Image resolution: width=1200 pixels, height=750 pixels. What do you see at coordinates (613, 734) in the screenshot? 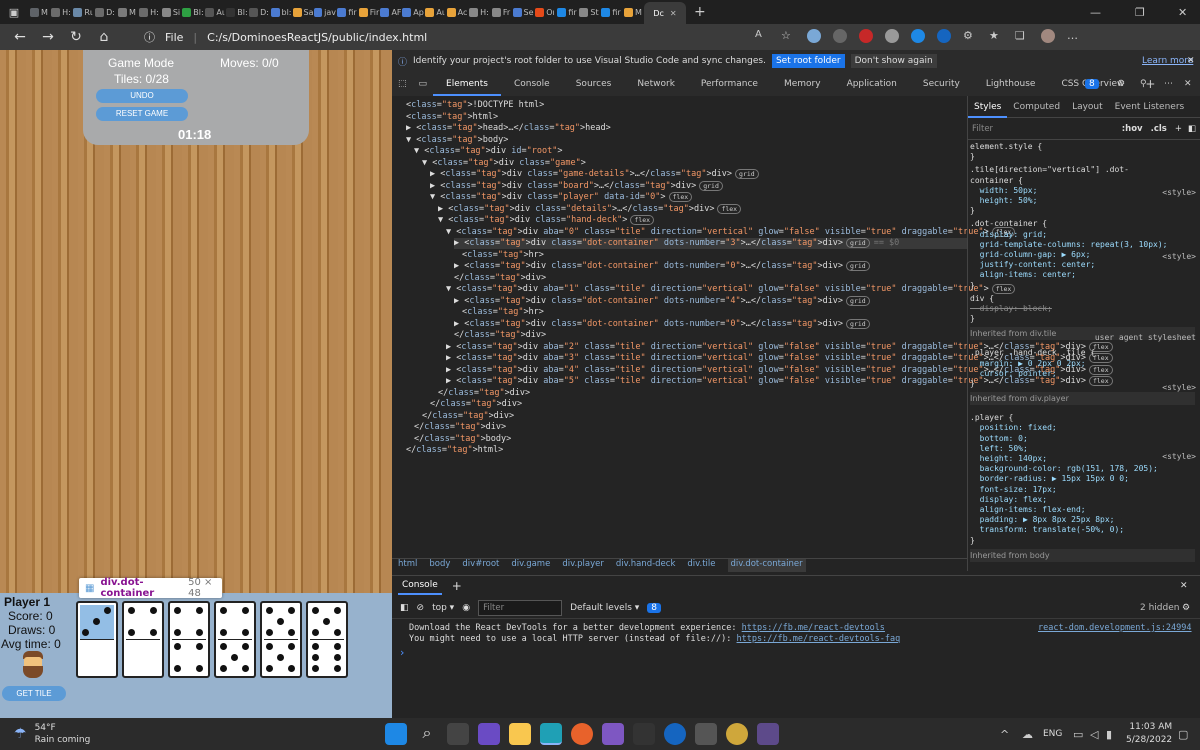
I see `visual-studio-icon` at bounding box center [613, 734].